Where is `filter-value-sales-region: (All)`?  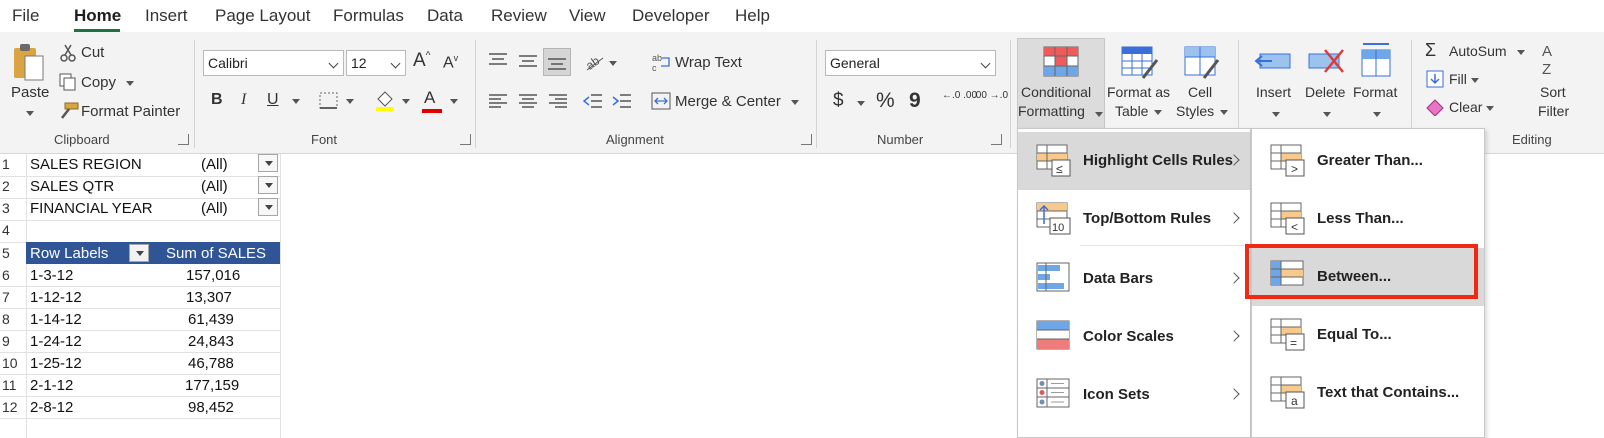
filter-value-sales-region: (All) is located at coordinates (214, 164).